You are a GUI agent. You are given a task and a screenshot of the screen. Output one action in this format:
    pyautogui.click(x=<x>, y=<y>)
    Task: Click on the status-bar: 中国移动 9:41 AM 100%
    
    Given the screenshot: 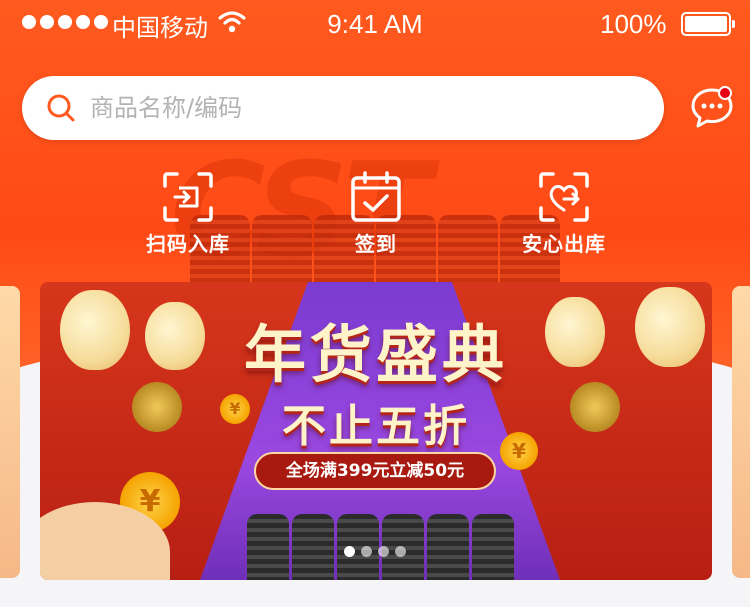 What is the action you would take?
    pyautogui.click(x=375, y=24)
    